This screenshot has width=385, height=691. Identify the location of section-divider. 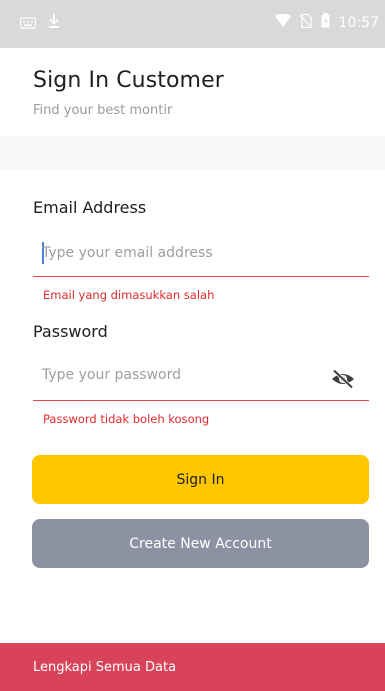
(192, 153).